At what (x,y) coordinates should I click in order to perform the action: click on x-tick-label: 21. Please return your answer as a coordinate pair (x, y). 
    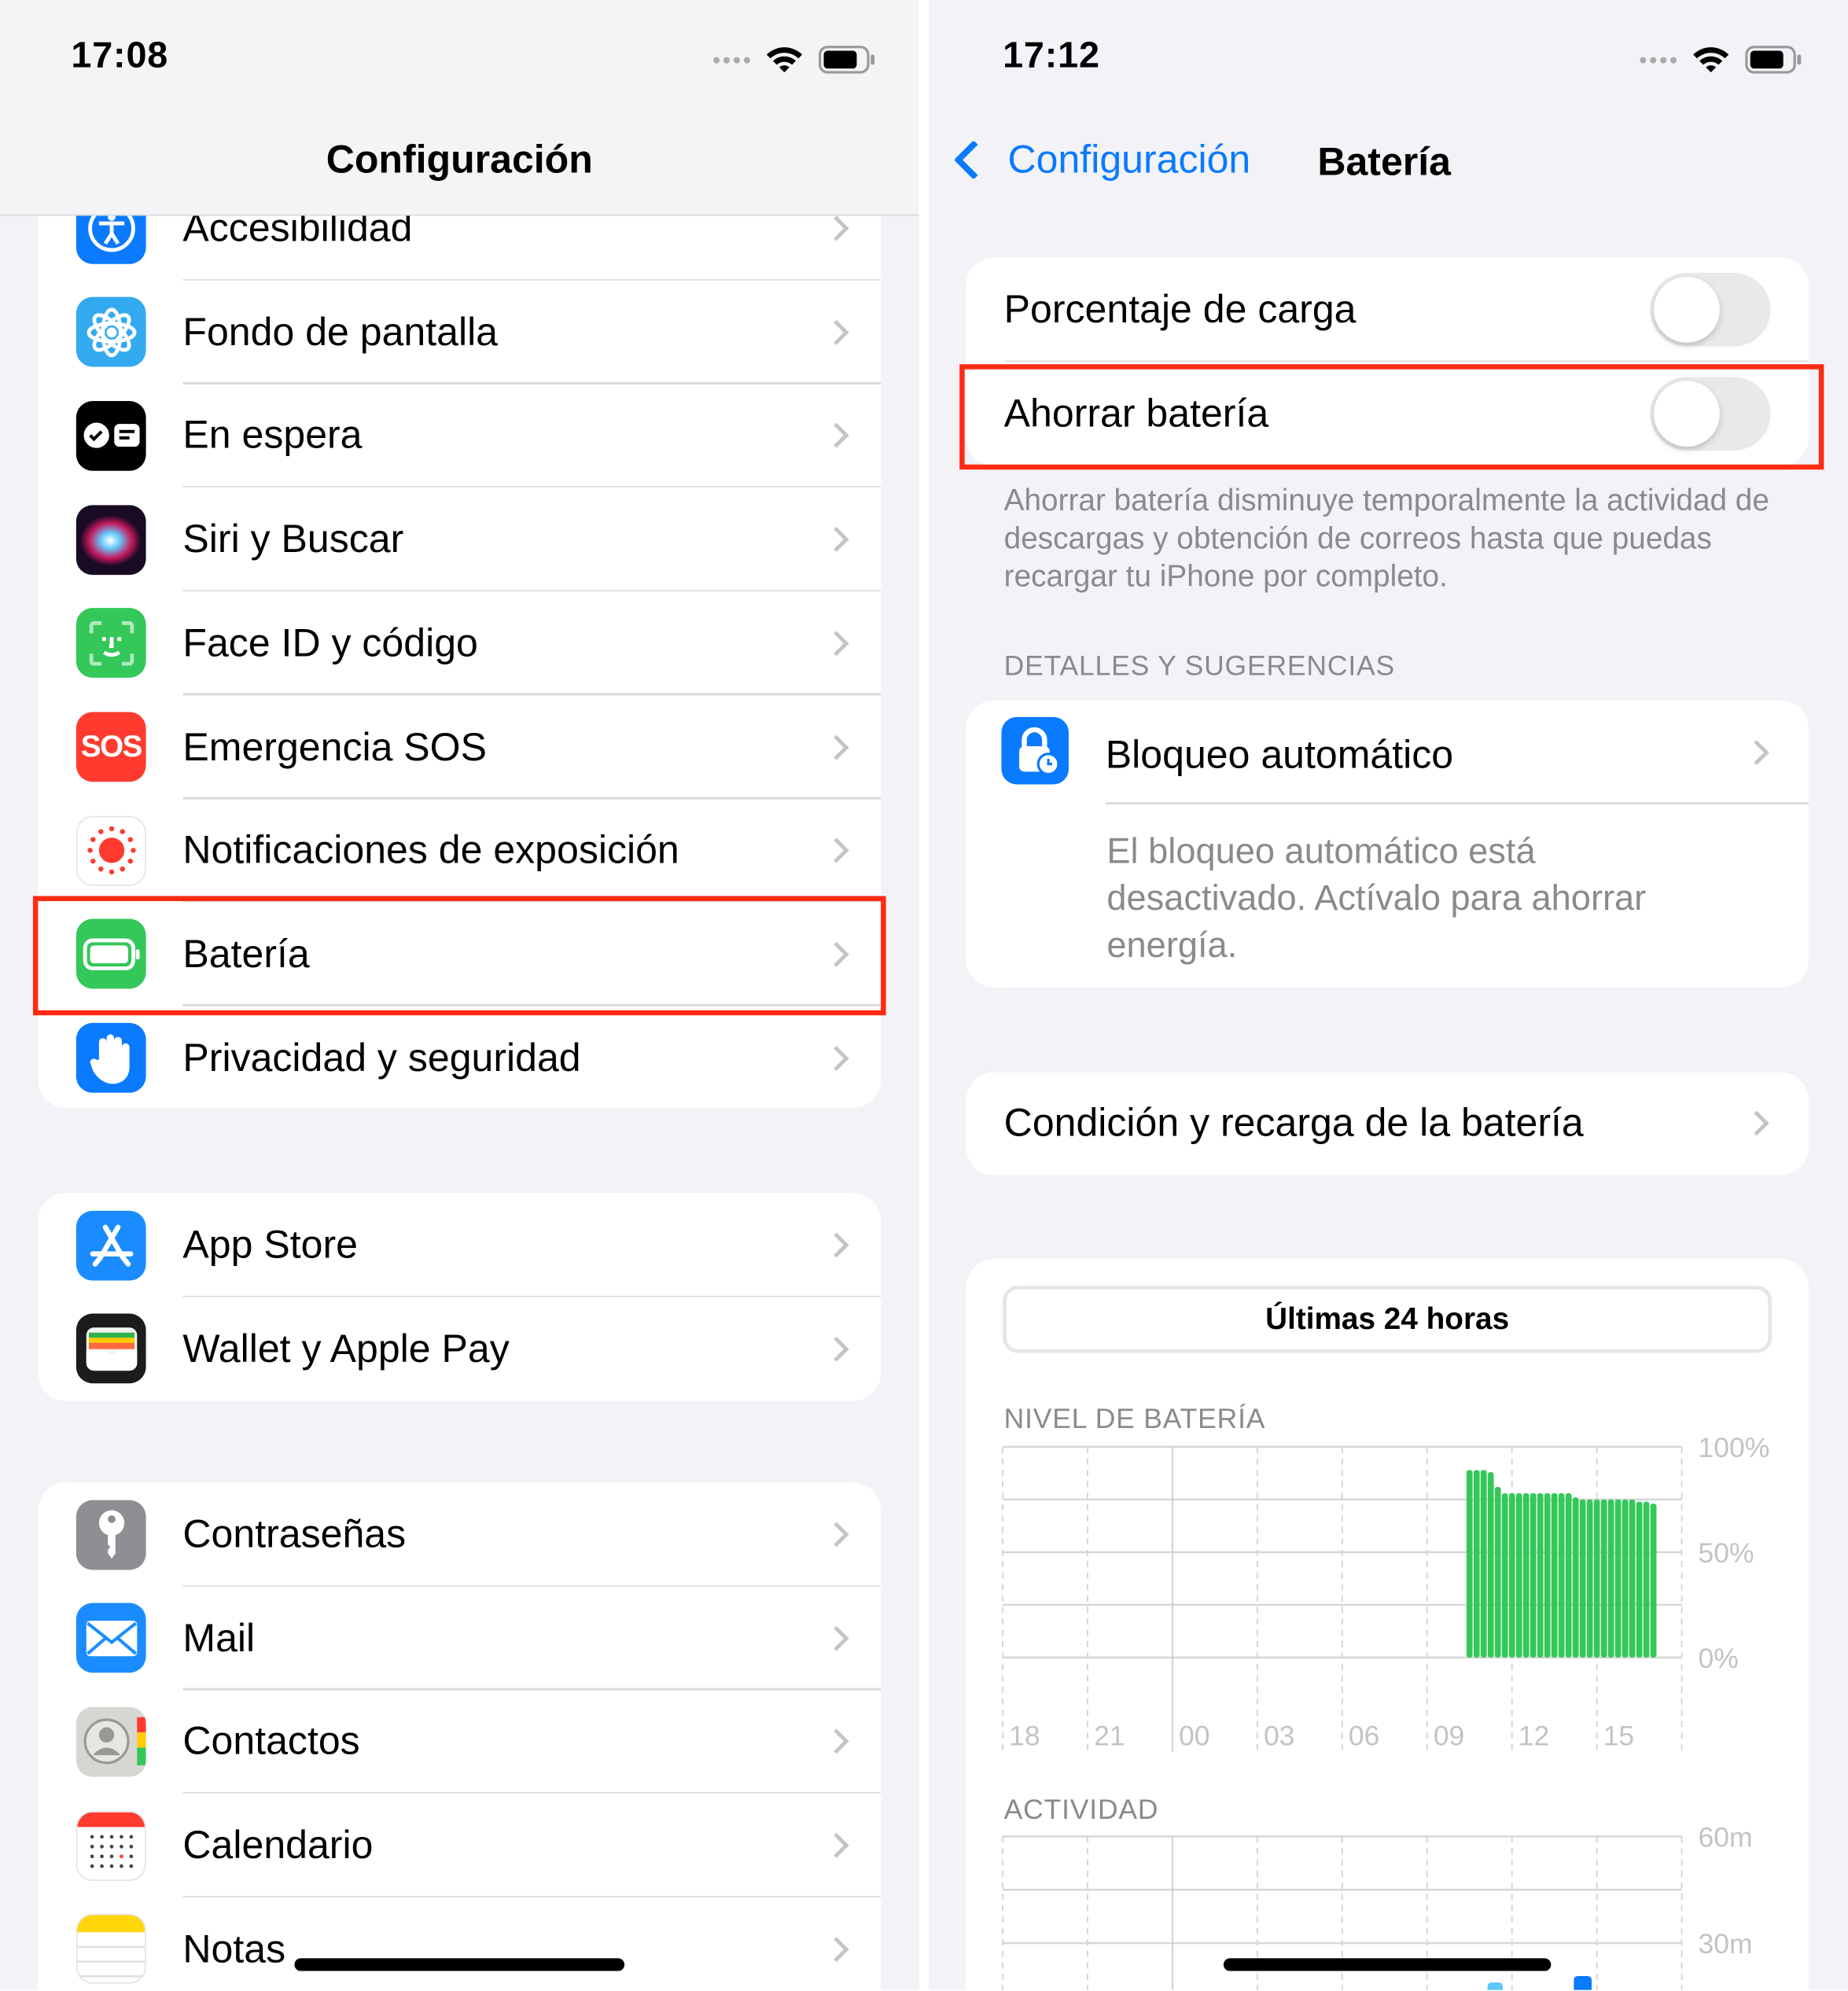
    Looking at the image, I should click on (1109, 1735).